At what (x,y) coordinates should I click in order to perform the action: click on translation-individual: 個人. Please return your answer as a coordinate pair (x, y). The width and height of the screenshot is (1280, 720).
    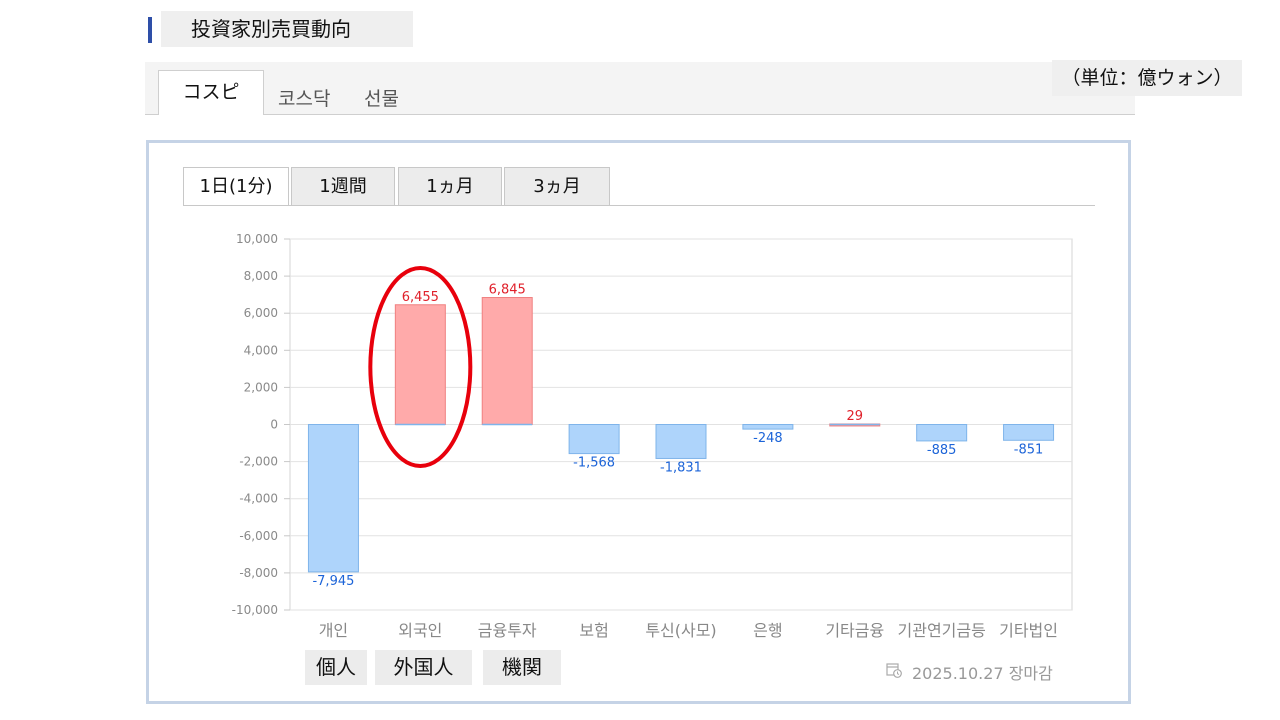
    Looking at the image, I should click on (336, 667).